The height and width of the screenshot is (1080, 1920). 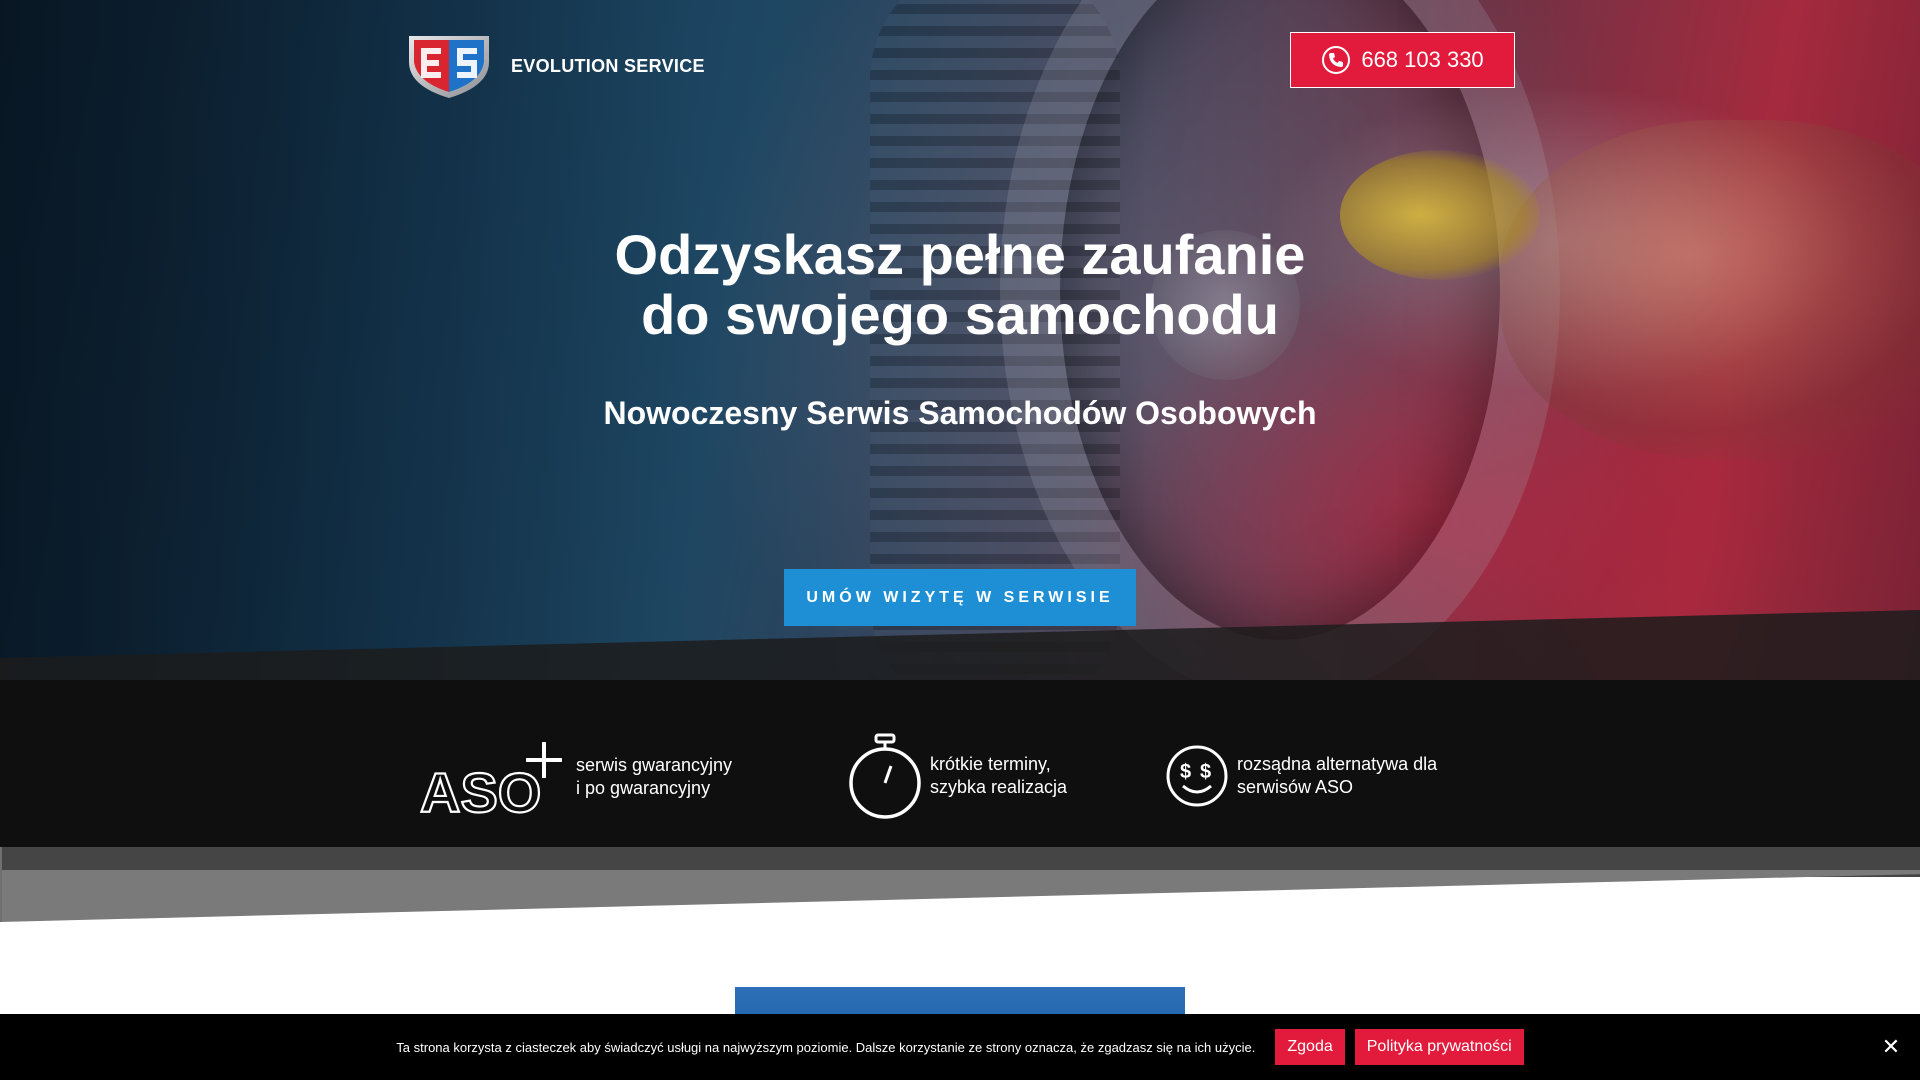 What do you see at coordinates (643, 788) in the screenshot?
I see `feature-aso-line2: i po gwarancyjny` at bounding box center [643, 788].